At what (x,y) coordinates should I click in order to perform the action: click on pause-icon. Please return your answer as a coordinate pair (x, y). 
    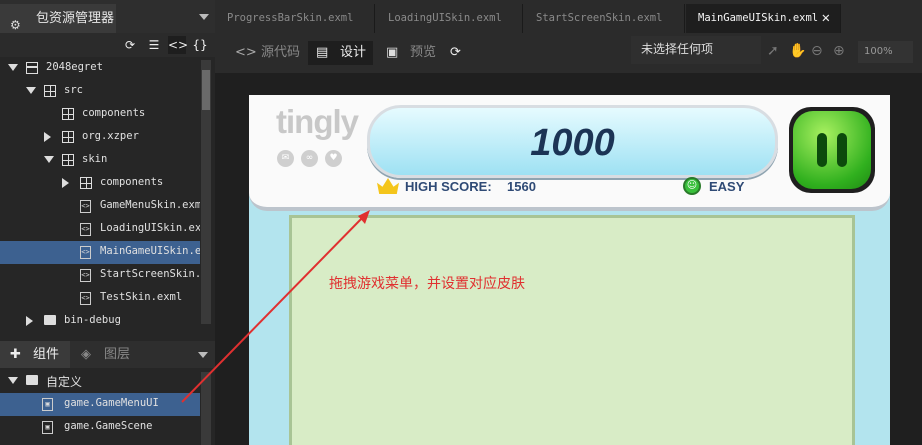
    Looking at the image, I should click on (832, 150).